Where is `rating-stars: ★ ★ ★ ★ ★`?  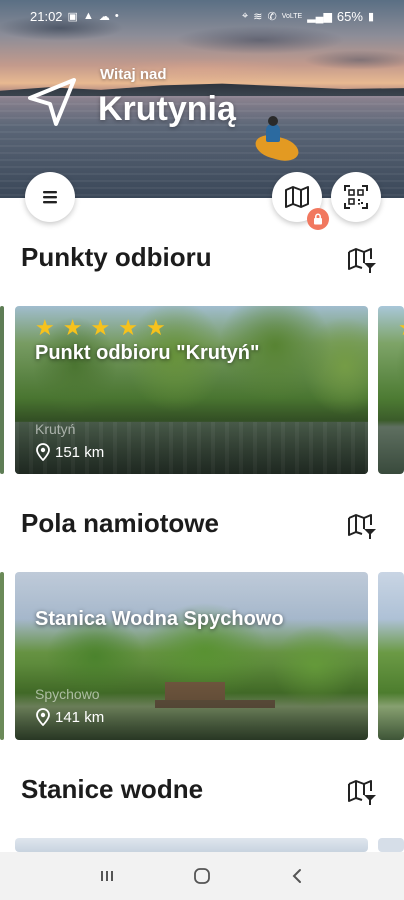
rating-stars: ★ ★ ★ ★ ★ is located at coordinates (100, 328).